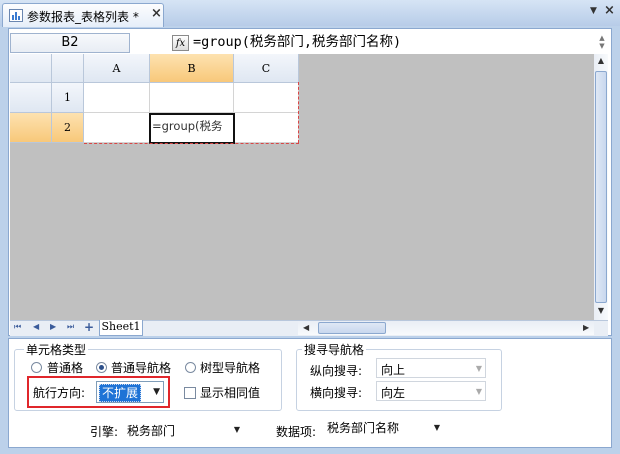 This screenshot has width=620, height=454. Describe the element at coordinates (192, 68) in the screenshot. I see `column-header-b: B` at that location.